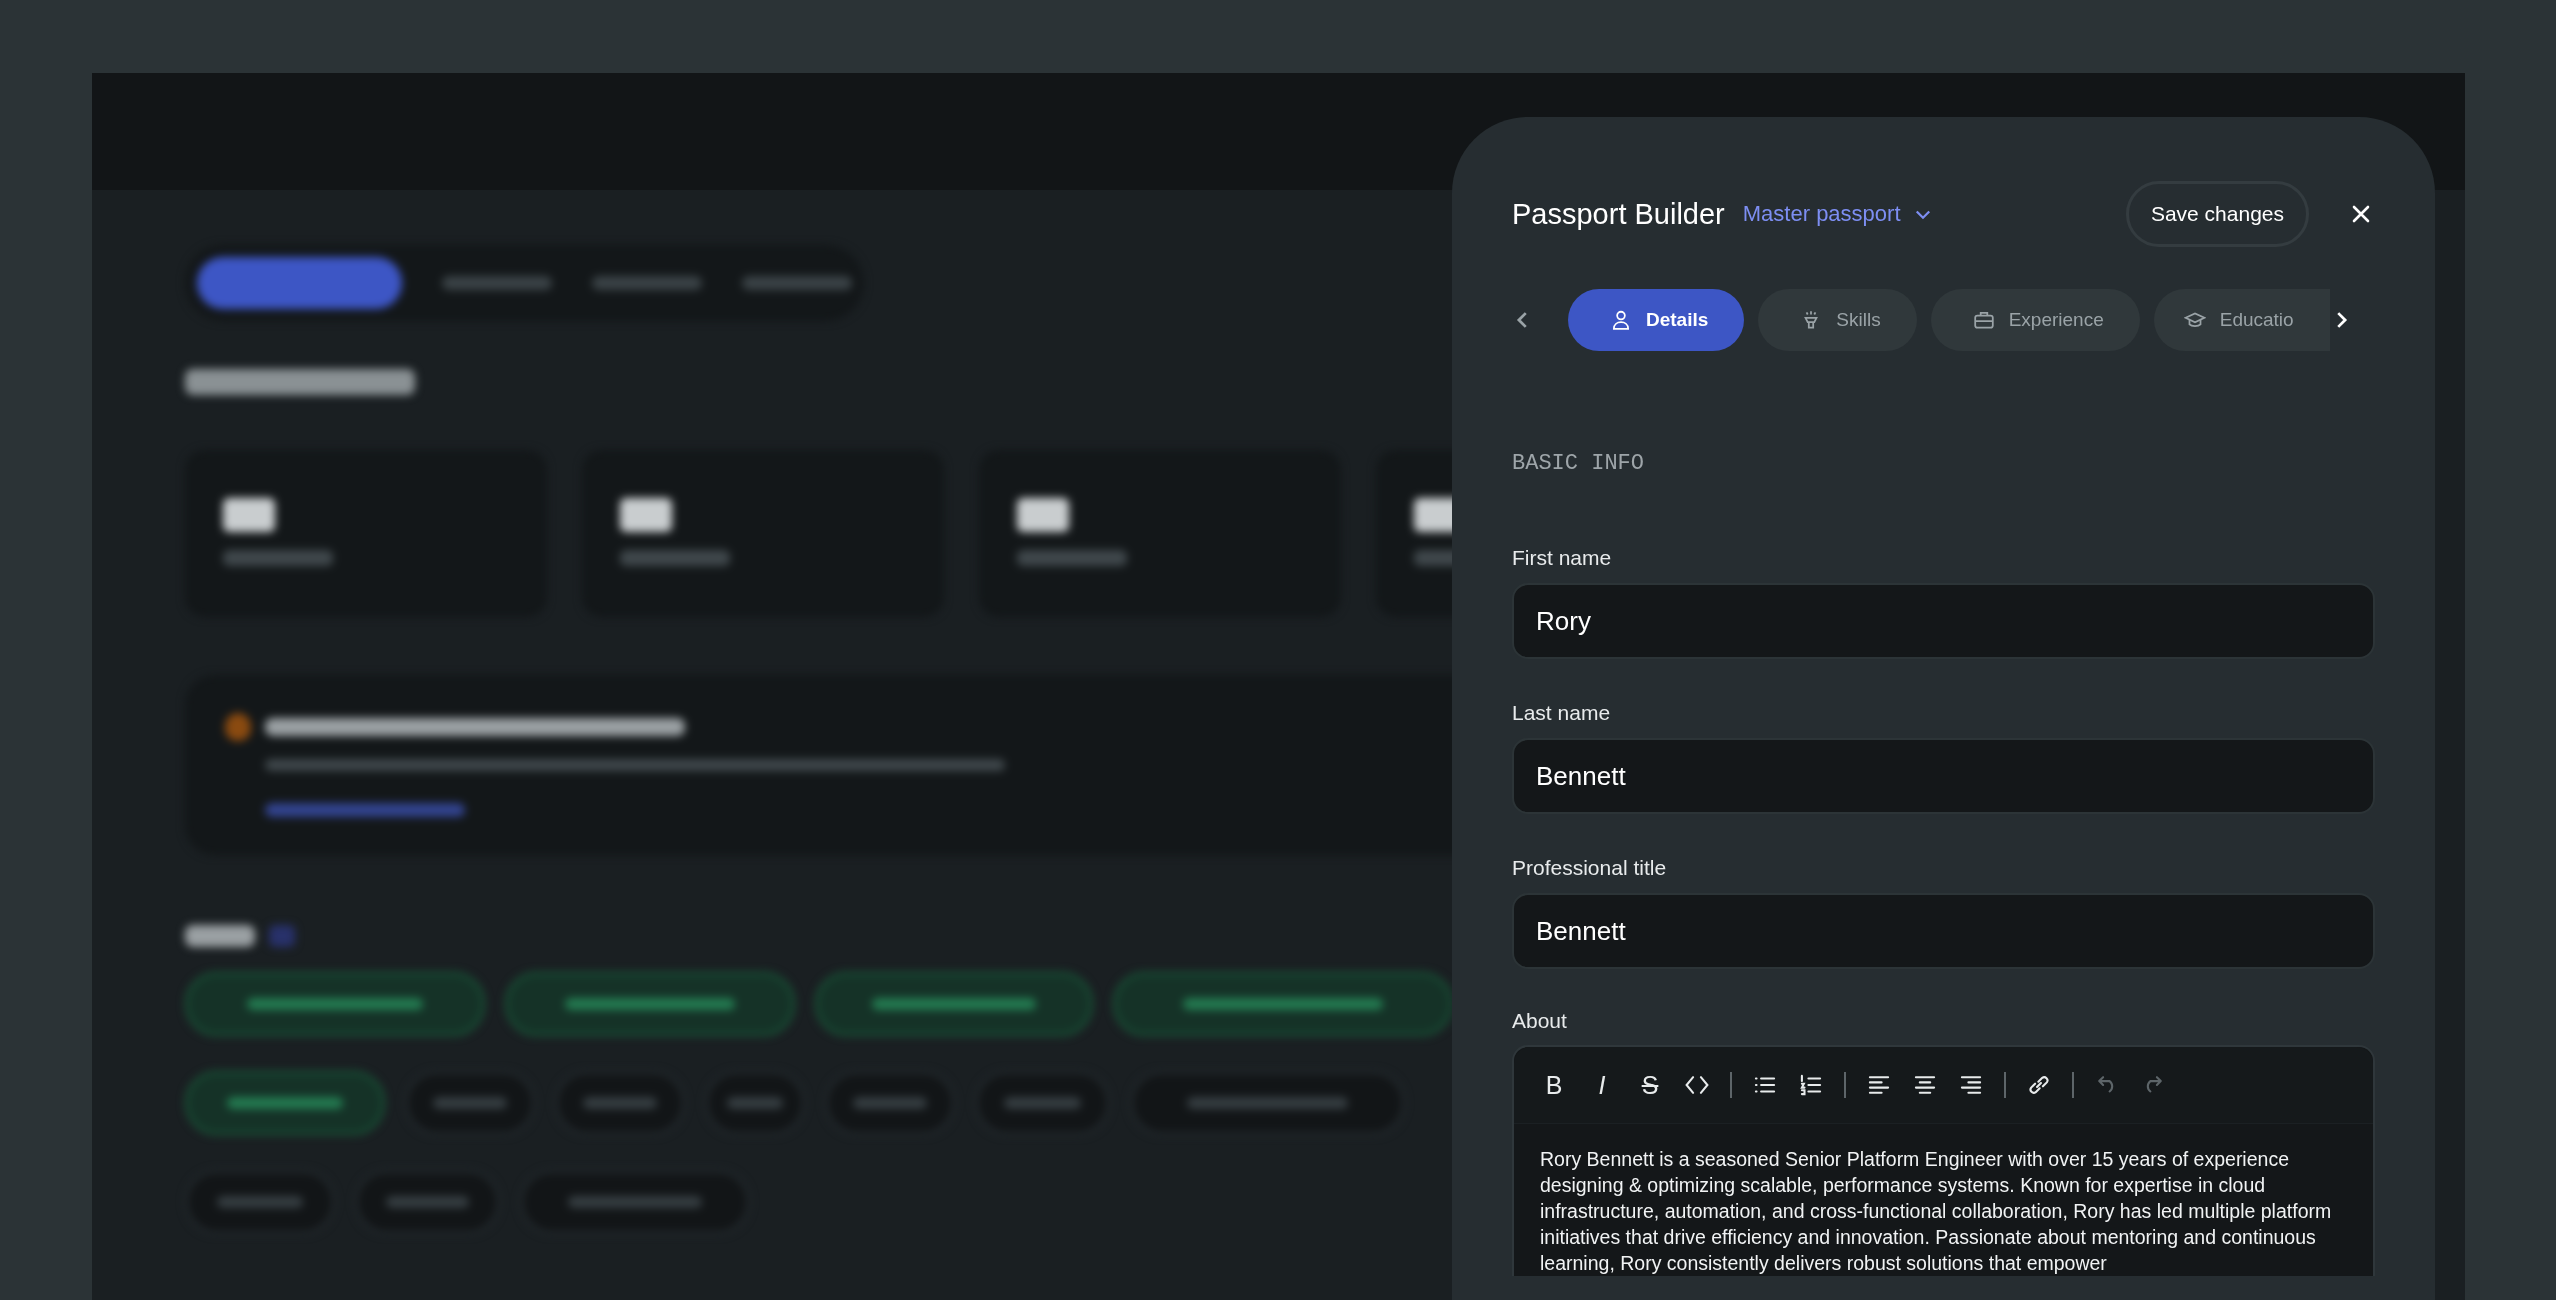 Image resolution: width=2556 pixels, height=1300 pixels. I want to click on save-button: Save changes, so click(2217, 214).